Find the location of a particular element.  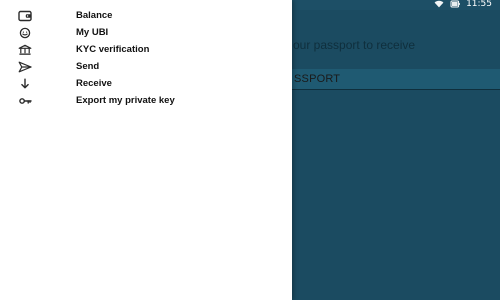

wifi-icon is located at coordinates (439, 4).